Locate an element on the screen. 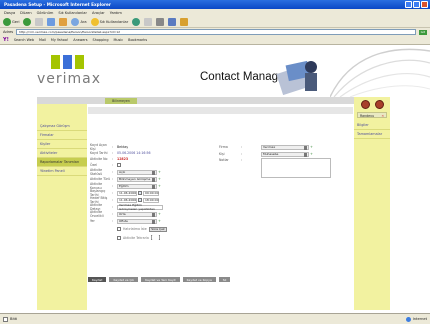 Image resolution: width=430 pixels, height=324 pixels. field-label: Özel is located at coordinates (94, 165).